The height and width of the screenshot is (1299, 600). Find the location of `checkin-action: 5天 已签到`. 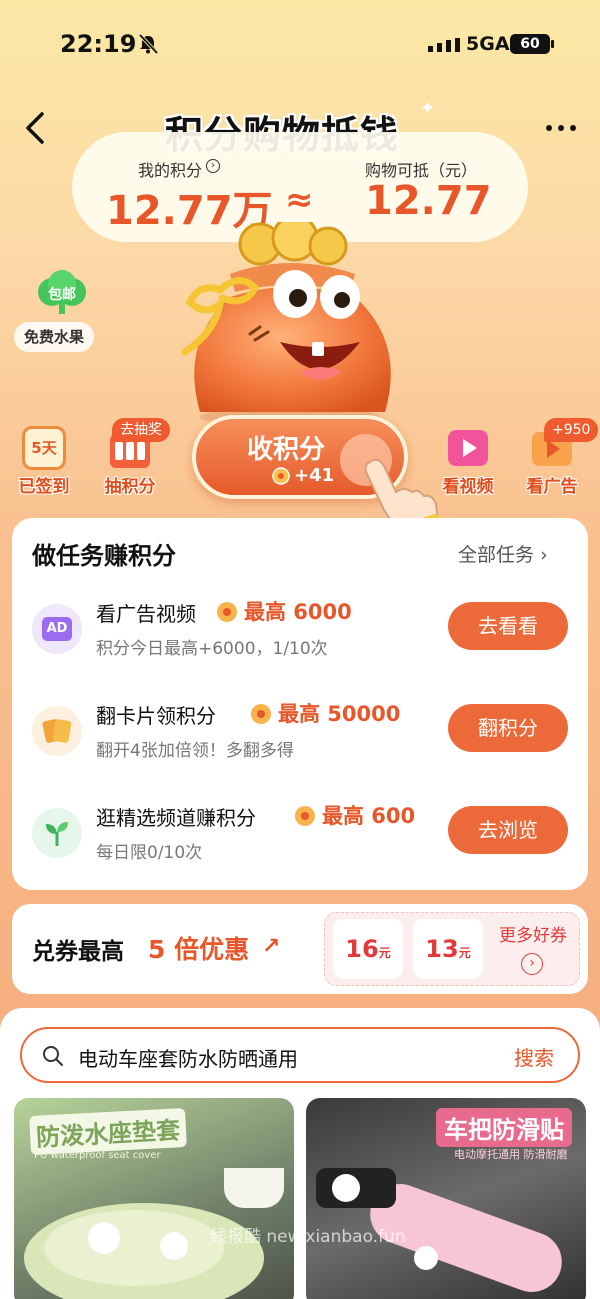

checkin-action: 5天 已签到 is located at coordinates (44, 460).